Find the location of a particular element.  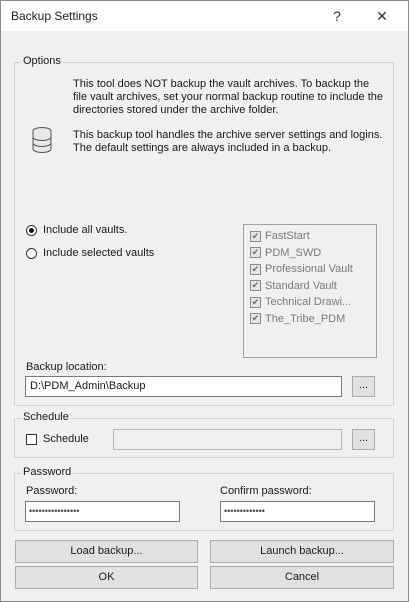

vault-item: ✔ FastStart is located at coordinates (310, 236).